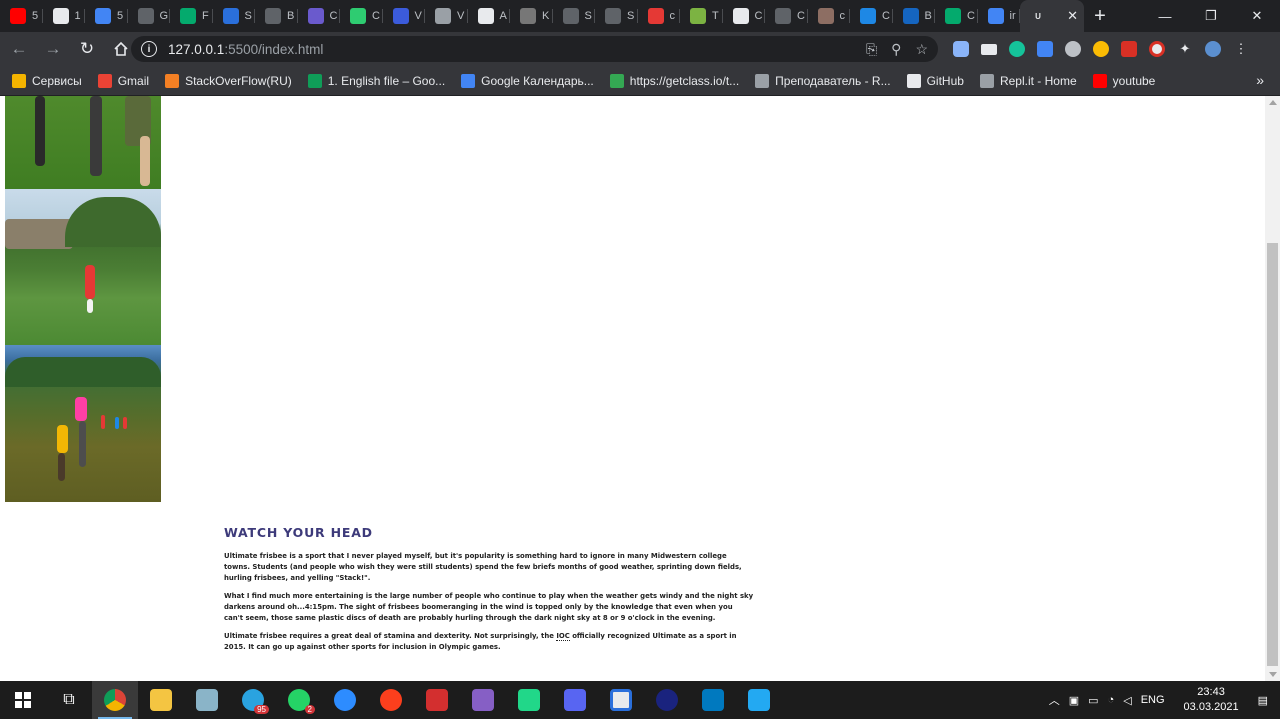 Image resolution: width=1280 pixels, height=719 pixels. I want to click on taskbar-nox, so click(667, 700).